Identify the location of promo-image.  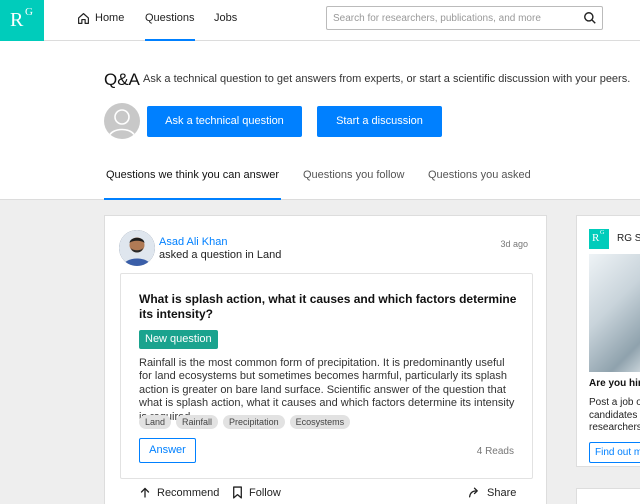
(614, 313).